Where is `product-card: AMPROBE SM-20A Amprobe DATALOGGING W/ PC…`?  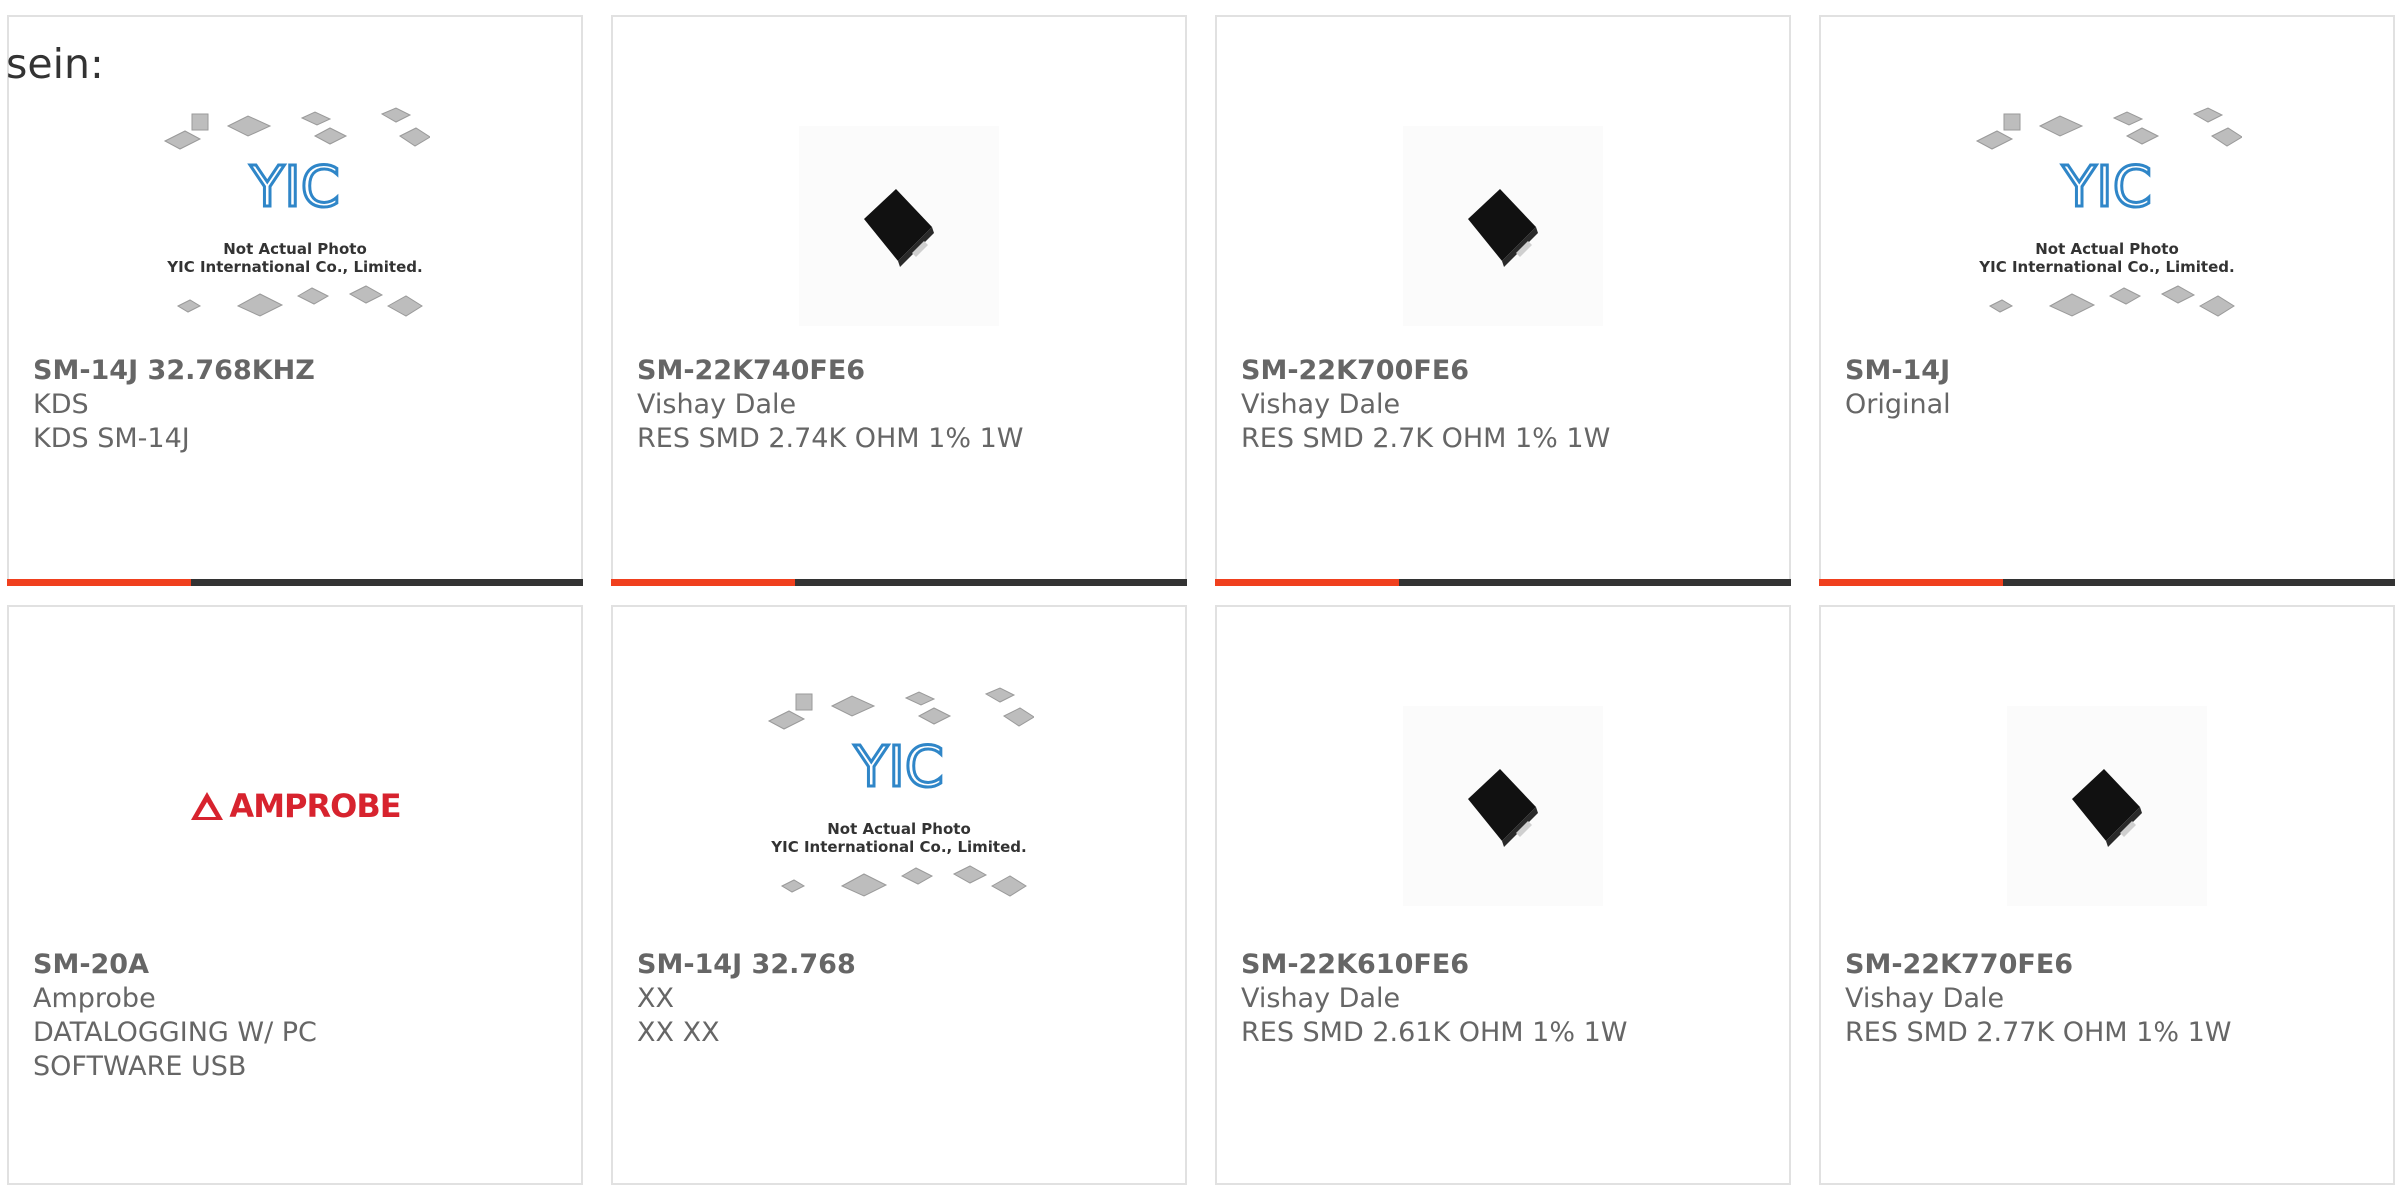
product-card: AMPROBE SM-20A Amprobe DATALOGGING W/ PC… is located at coordinates (295, 895).